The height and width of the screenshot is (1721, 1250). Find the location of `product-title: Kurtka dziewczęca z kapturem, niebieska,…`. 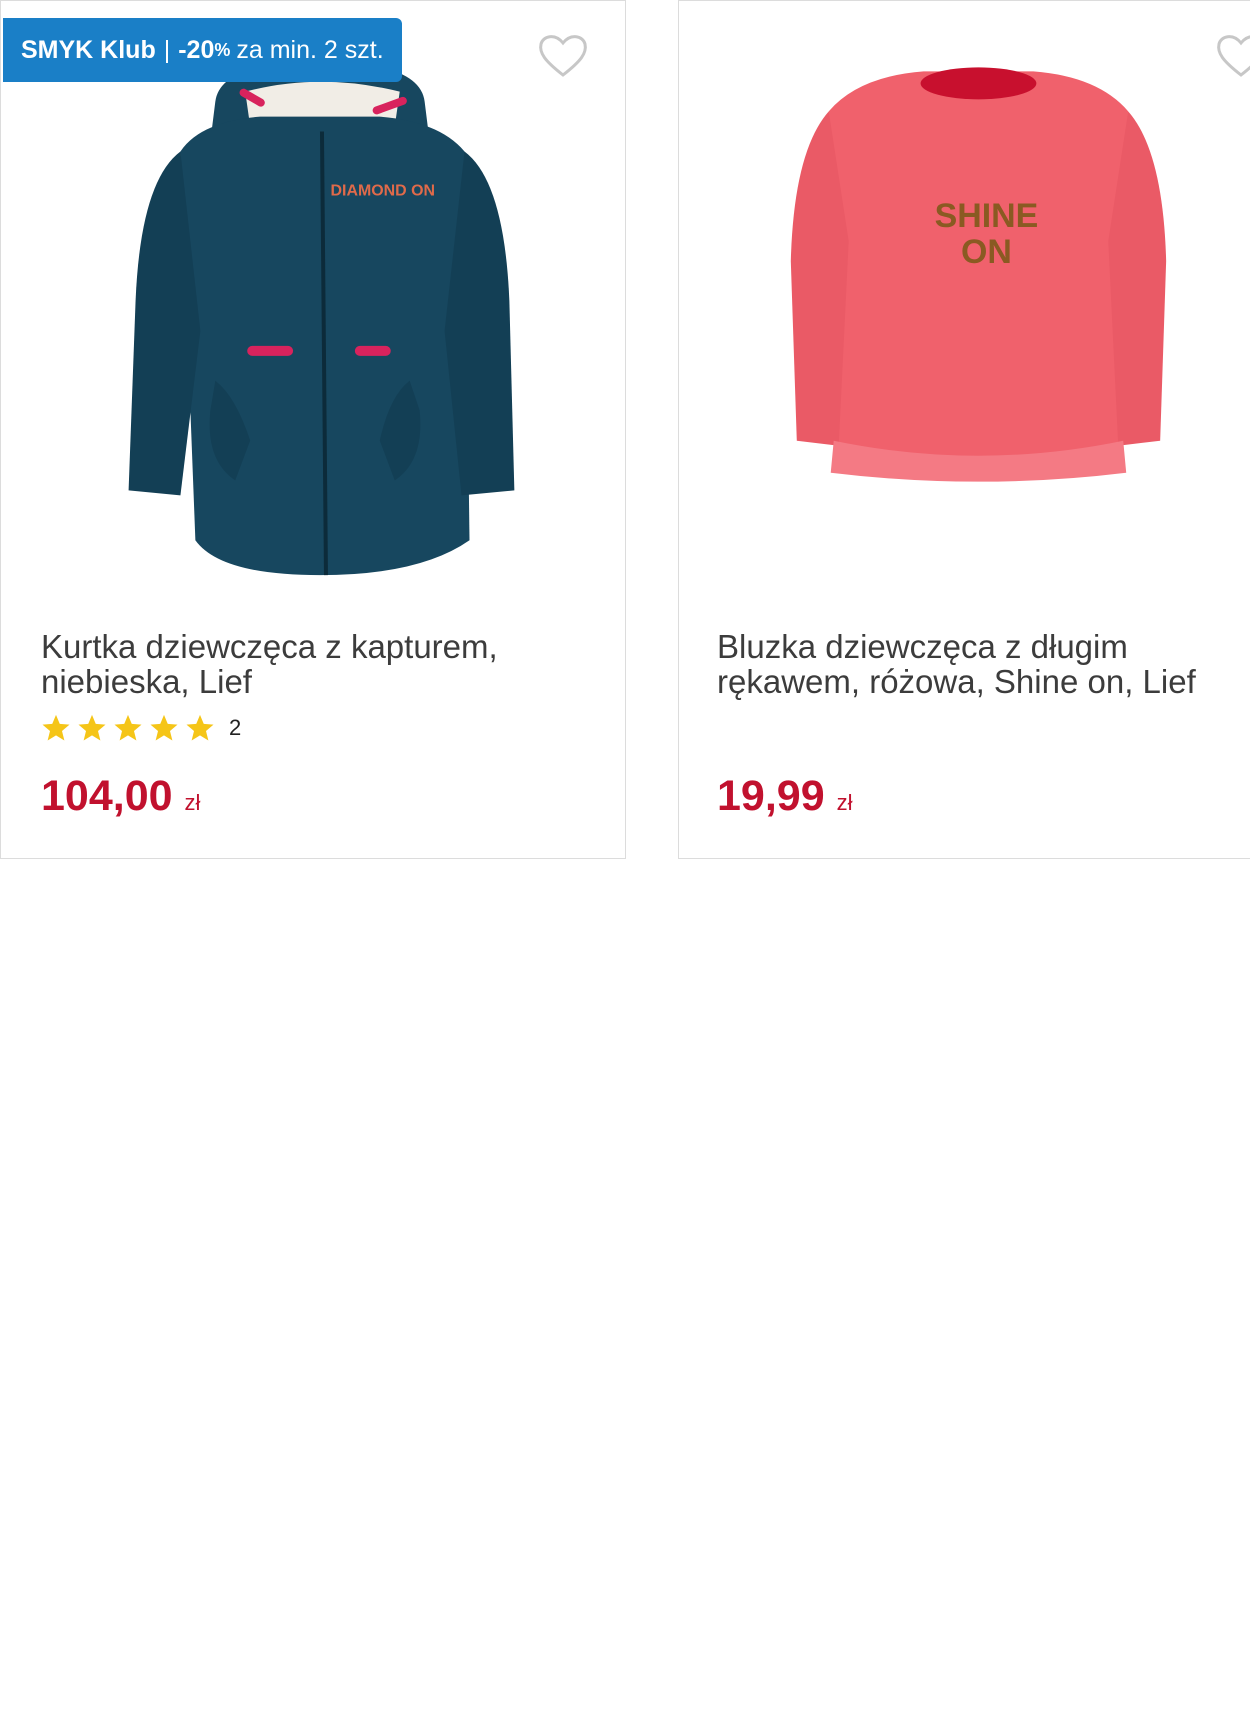

product-title: Kurtka dziewczęca z kapturem, niebieska,… is located at coordinates (301, 664).